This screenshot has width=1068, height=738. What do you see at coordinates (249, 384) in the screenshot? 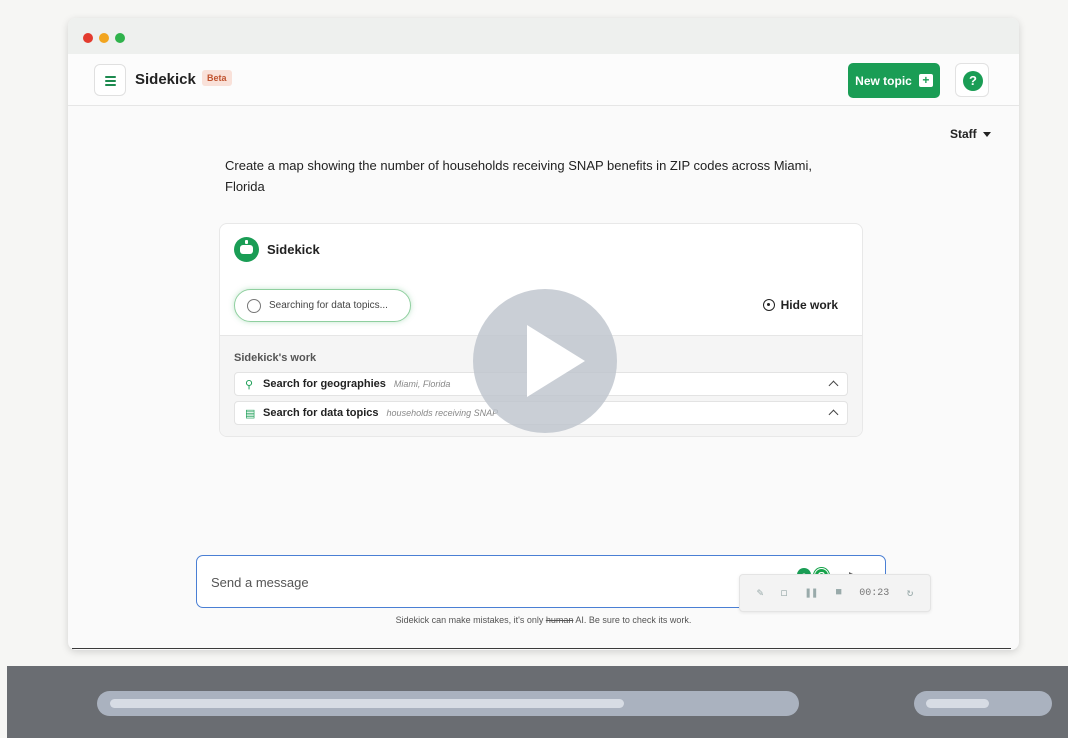
I see `map-pin-icon: ⚲` at bounding box center [249, 384].